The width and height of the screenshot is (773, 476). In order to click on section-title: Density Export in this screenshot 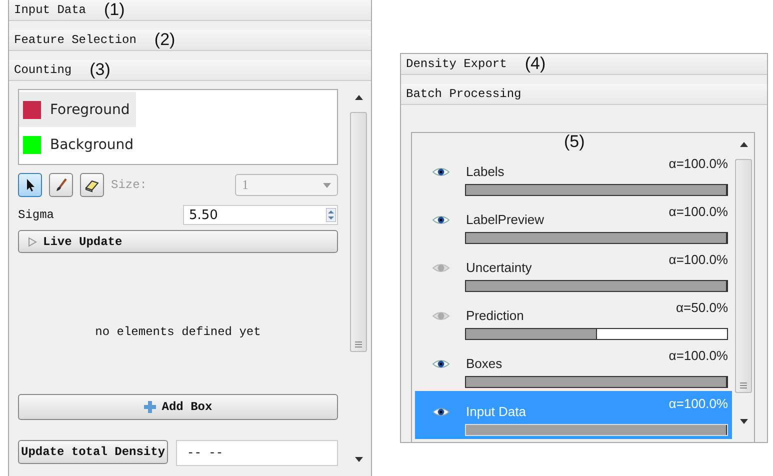, I will do `click(456, 64)`.